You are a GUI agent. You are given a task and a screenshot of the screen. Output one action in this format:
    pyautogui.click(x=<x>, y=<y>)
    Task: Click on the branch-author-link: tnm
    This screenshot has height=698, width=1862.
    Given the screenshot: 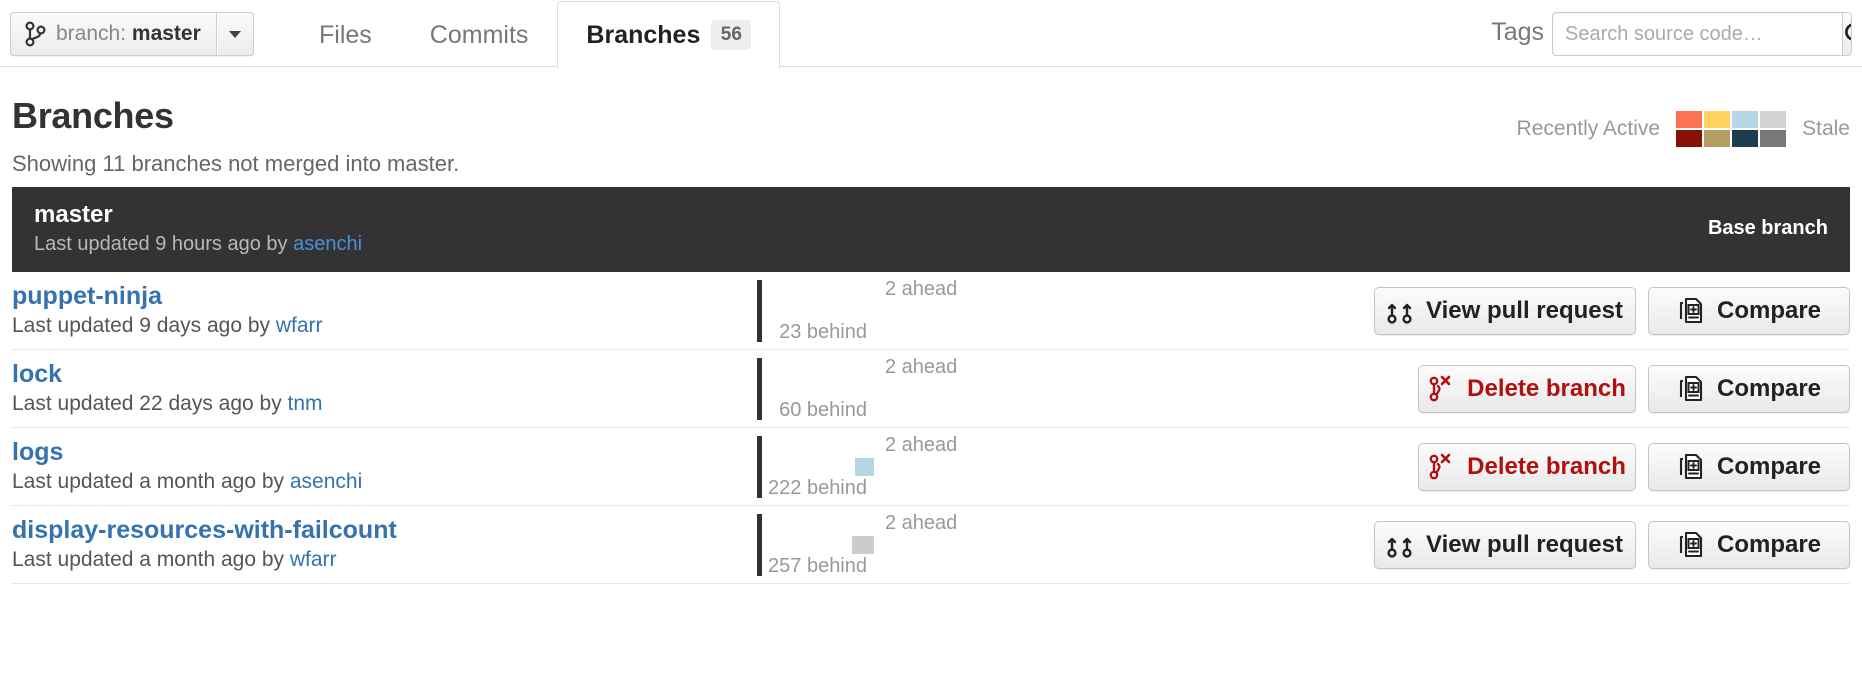 What is the action you would take?
    pyautogui.click(x=305, y=403)
    